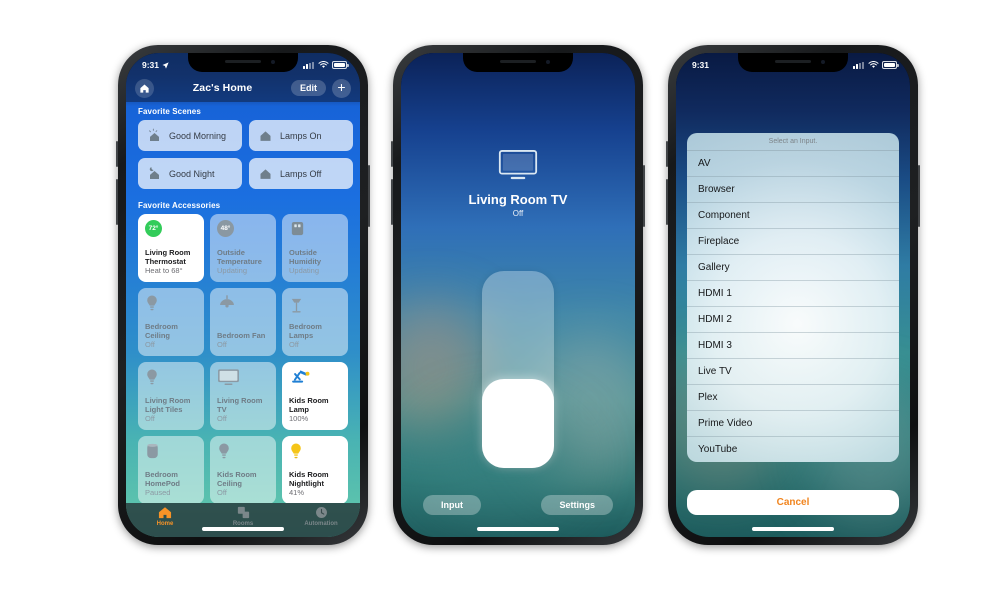  Describe the element at coordinates (225, 228) in the screenshot. I see `temperature-badge-value: 48°` at that location.